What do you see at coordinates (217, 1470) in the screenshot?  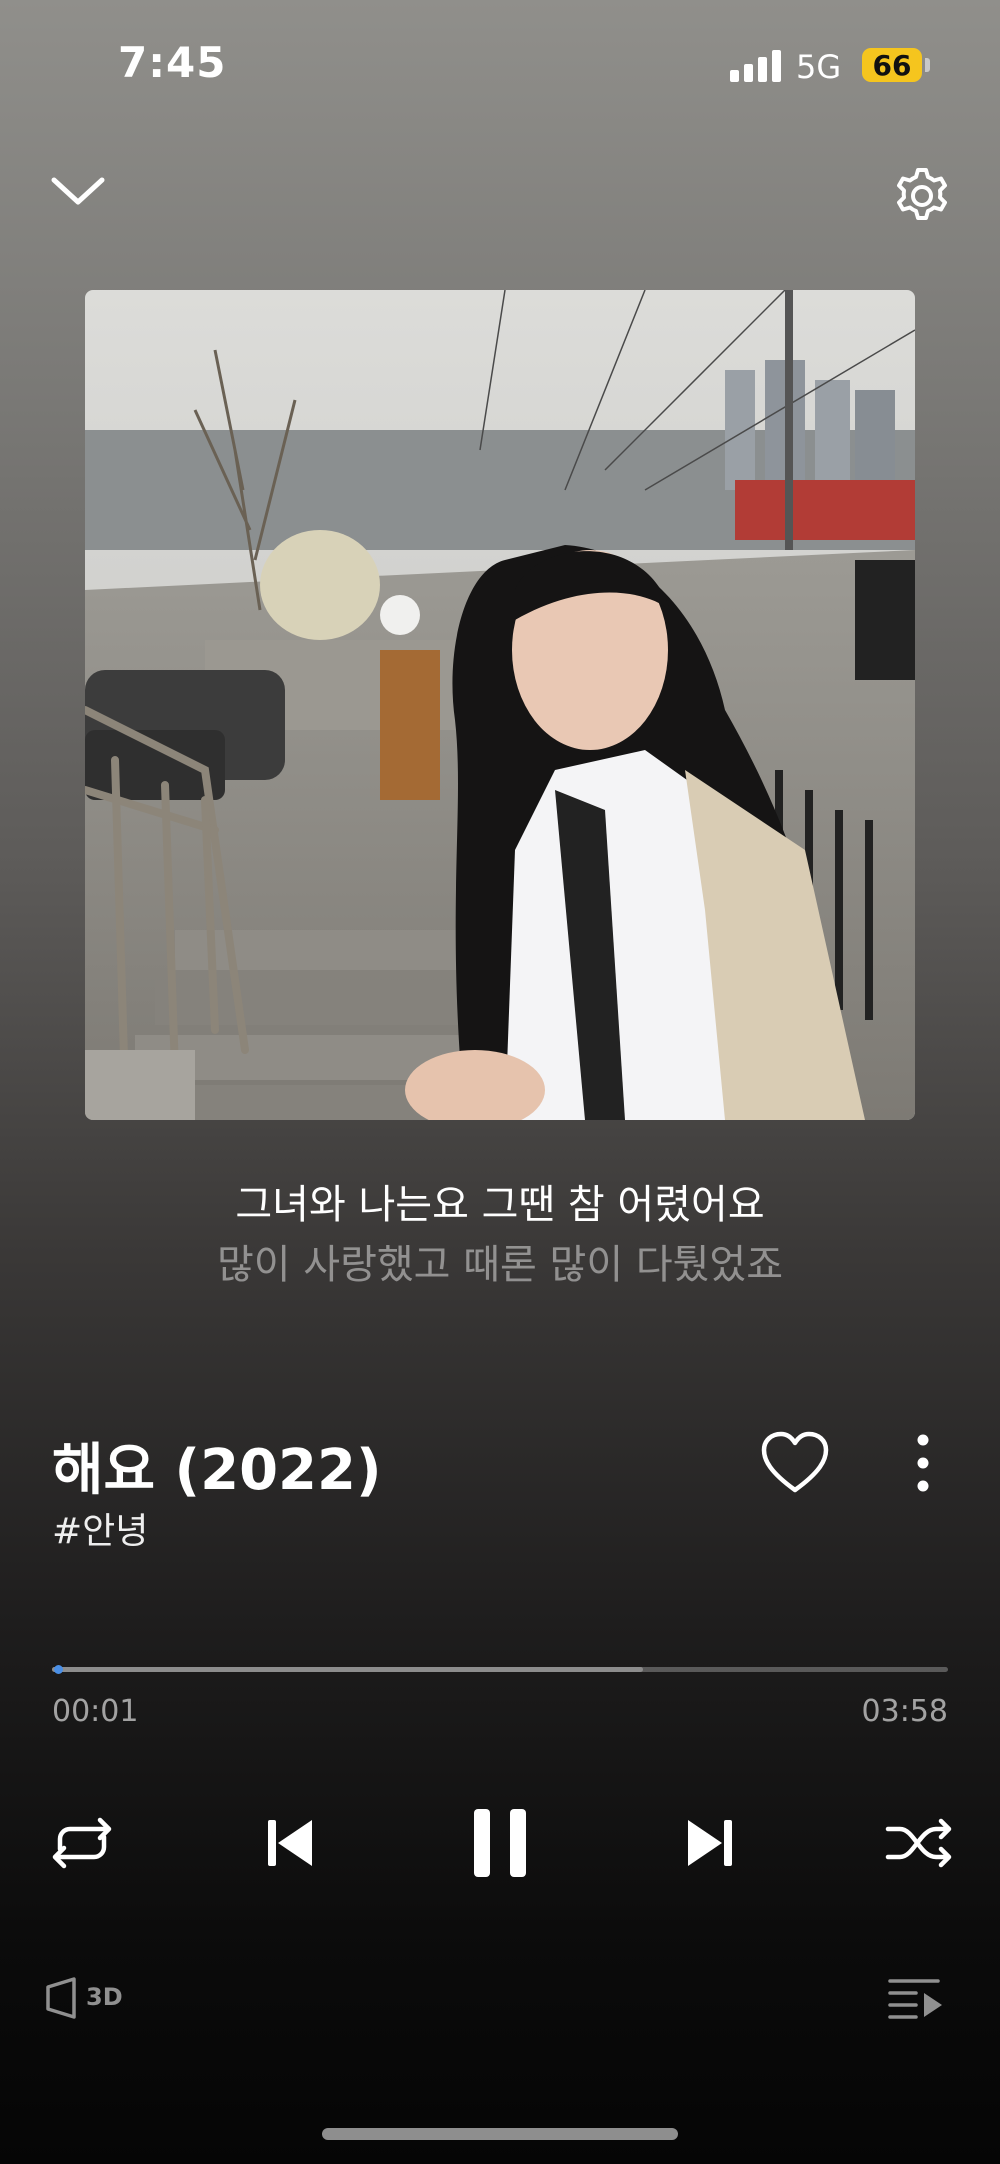 I see `track-title: 해요 (2022)` at bounding box center [217, 1470].